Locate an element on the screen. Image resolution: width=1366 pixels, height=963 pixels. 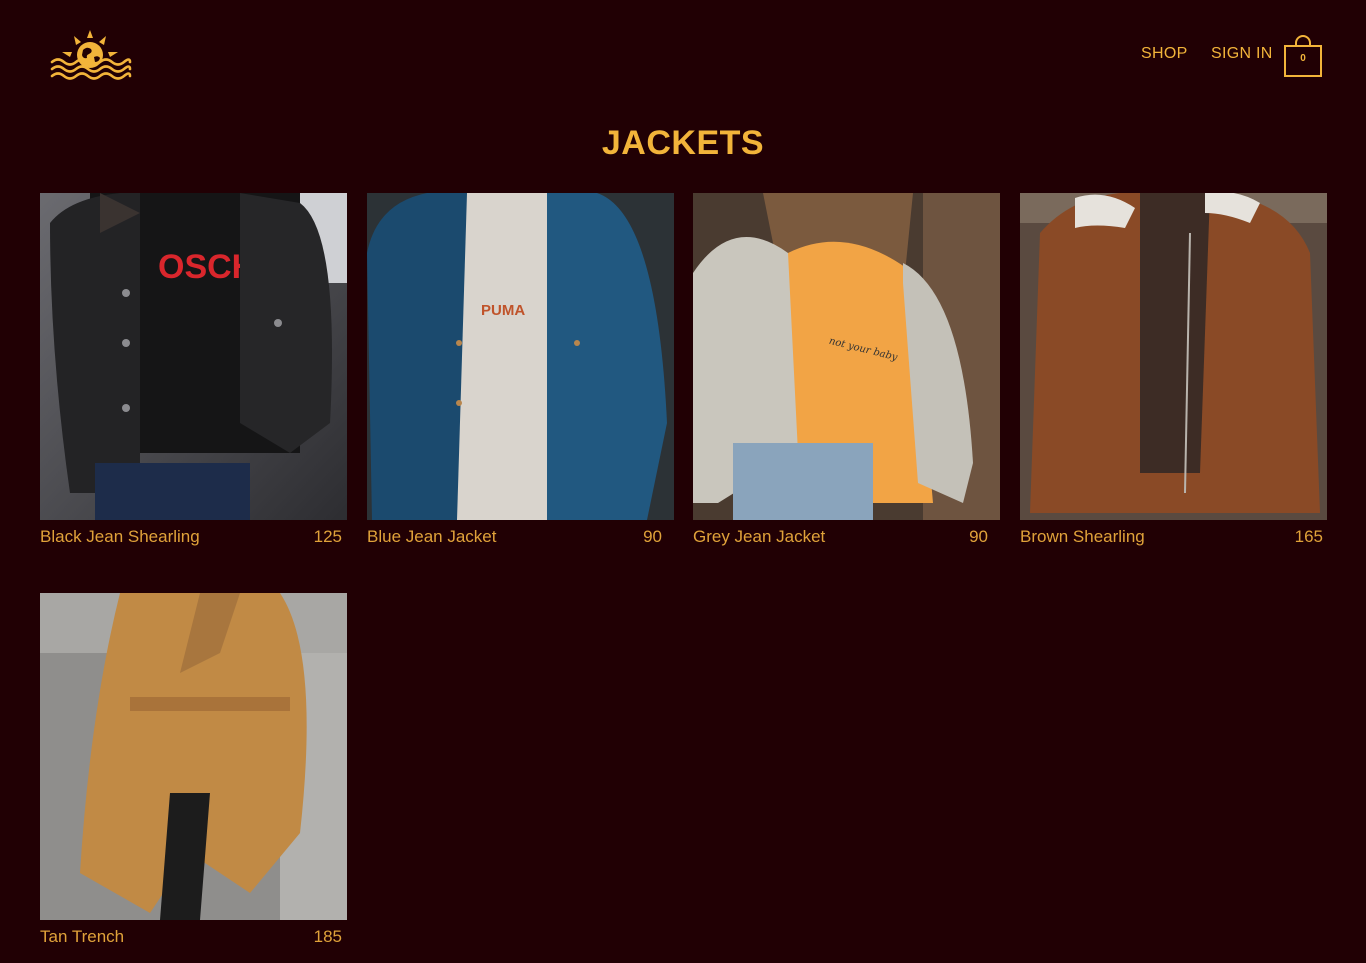
product-image: not your baby is located at coordinates (846, 356).